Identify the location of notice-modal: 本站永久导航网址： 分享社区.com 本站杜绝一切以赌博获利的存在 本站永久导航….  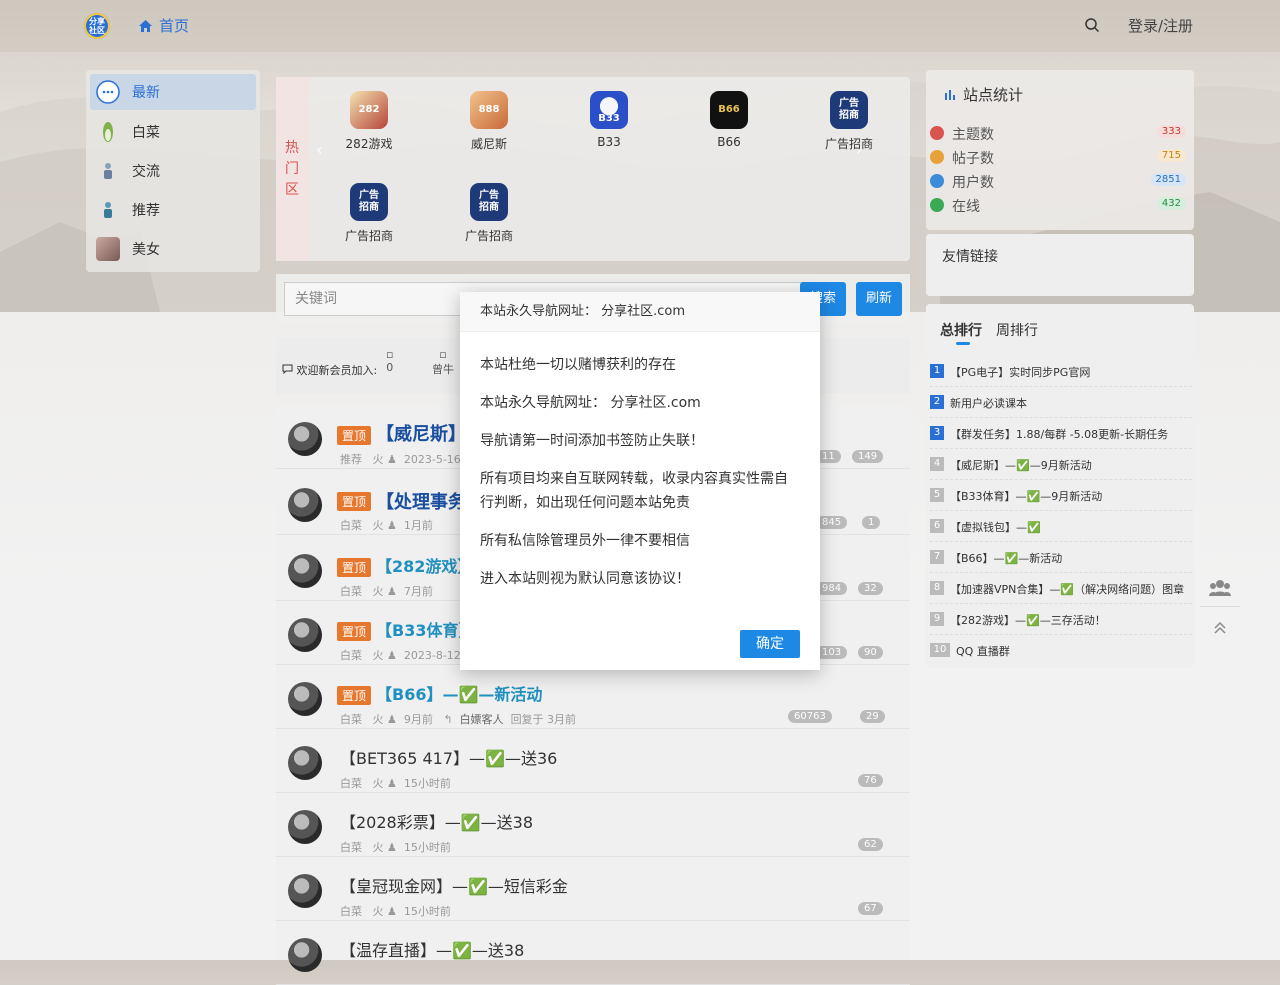
(640, 481).